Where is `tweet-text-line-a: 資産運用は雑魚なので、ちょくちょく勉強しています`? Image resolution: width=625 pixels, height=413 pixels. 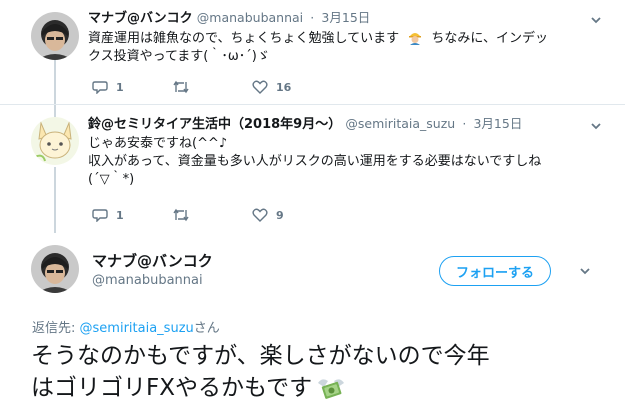
tweet-text-line-a: 資産運用は雑魚なので、ちょくちょく勉強しています is located at coordinates (244, 38).